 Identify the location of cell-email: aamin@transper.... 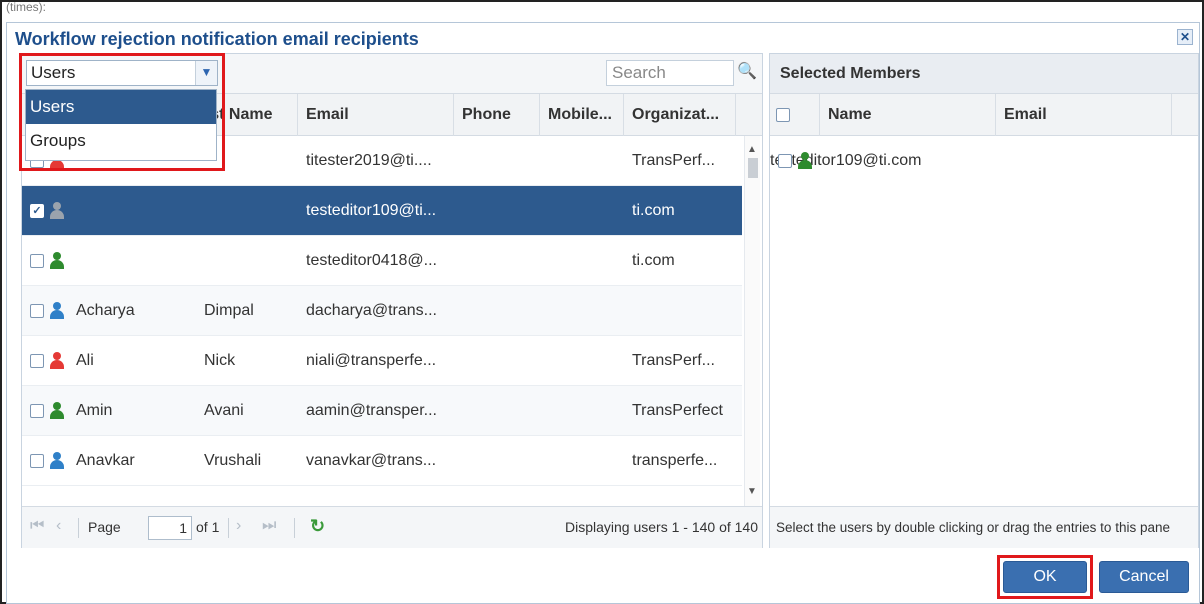
(371, 410).